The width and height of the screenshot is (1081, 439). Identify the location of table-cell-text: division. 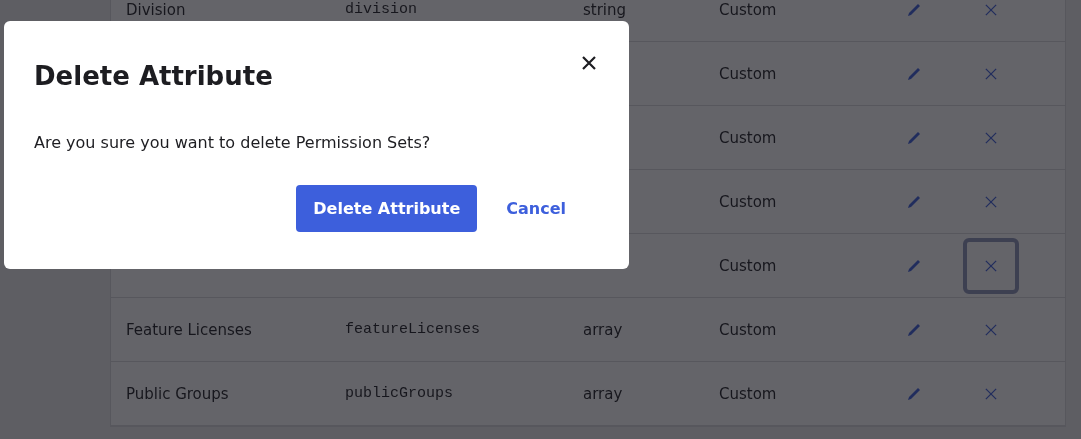
(381, 9).